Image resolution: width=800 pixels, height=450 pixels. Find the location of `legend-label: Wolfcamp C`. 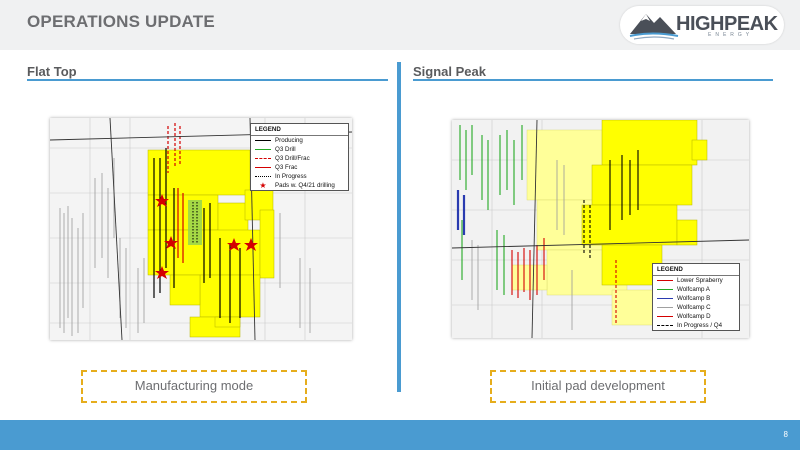

legend-label: Wolfcamp C is located at coordinates (694, 307).